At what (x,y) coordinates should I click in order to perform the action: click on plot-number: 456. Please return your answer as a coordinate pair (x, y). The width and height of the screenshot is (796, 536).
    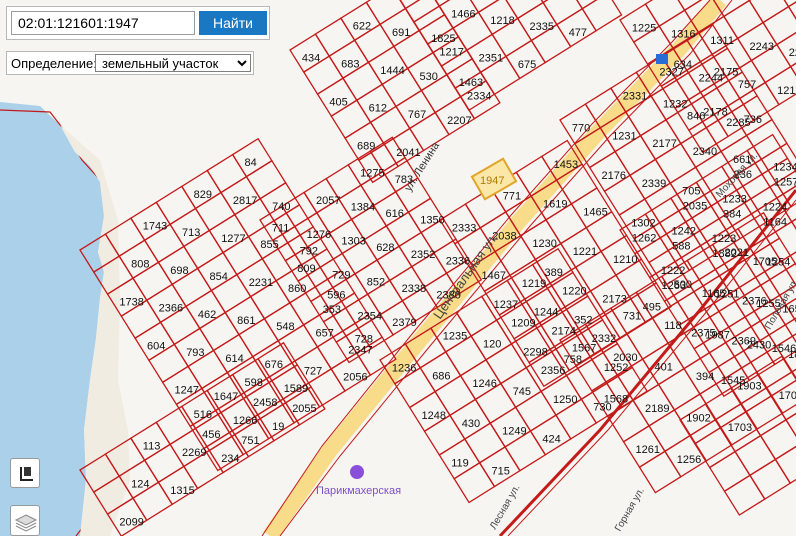
    Looking at the image, I should click on (211, 435).